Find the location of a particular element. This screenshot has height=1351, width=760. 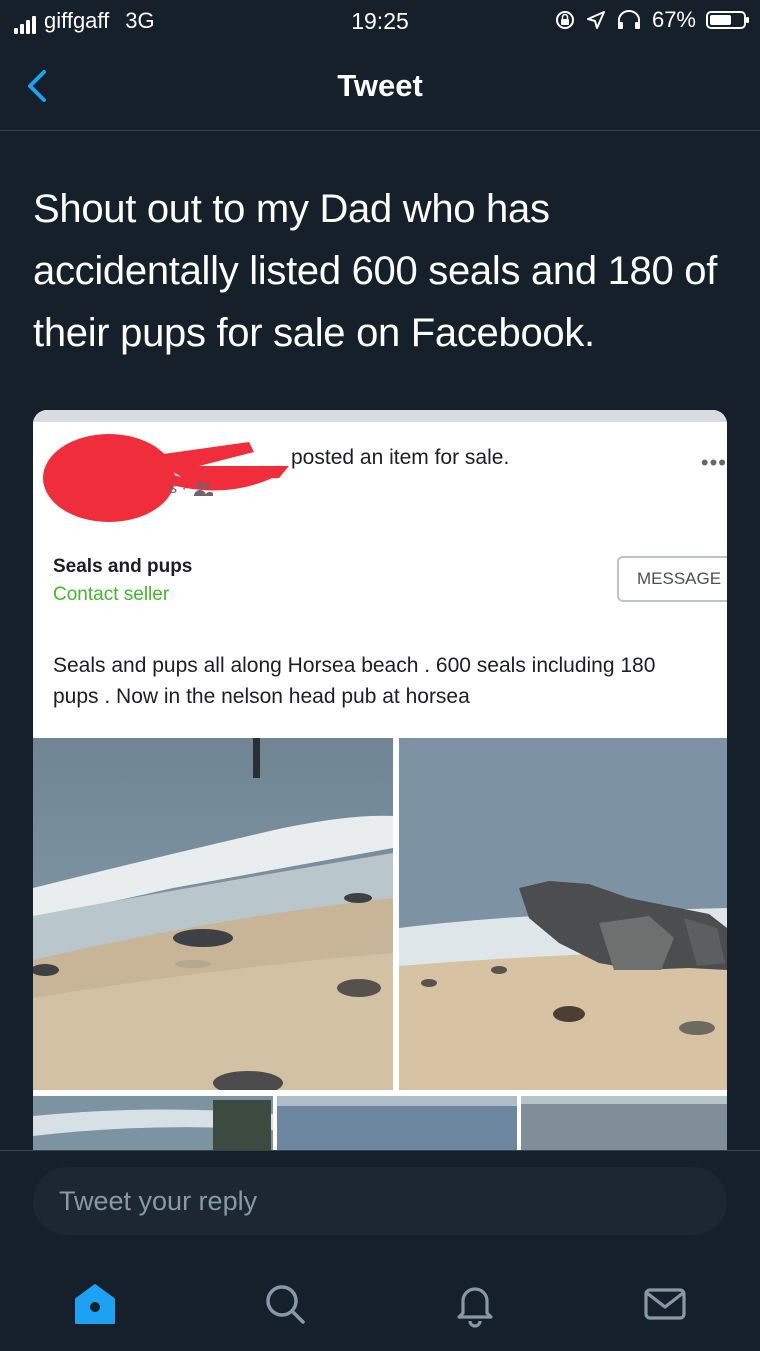

battery-icon is located at coordinates (727, 20).